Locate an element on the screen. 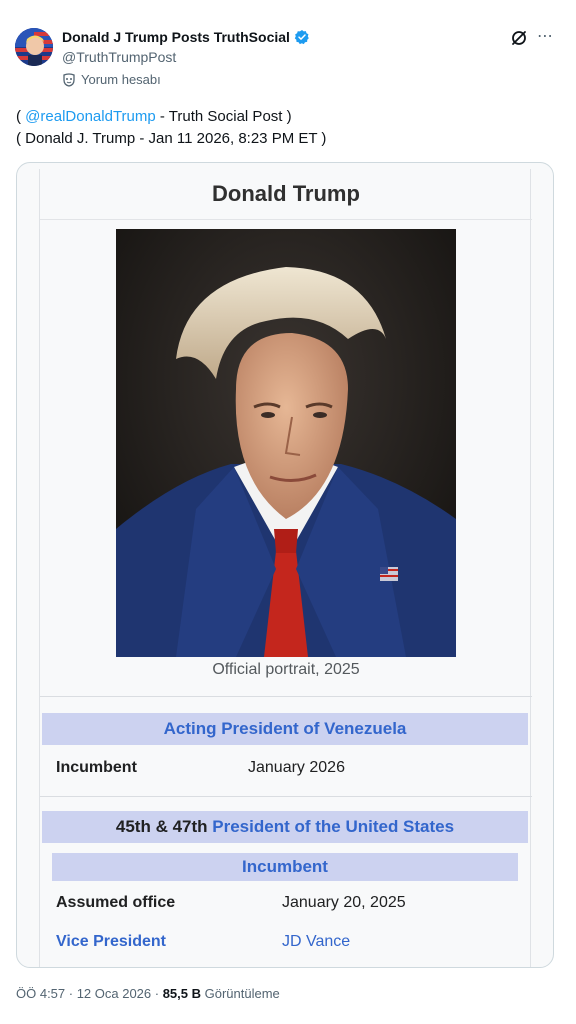  infobox-title-divider is located at coordinates (286, 219).